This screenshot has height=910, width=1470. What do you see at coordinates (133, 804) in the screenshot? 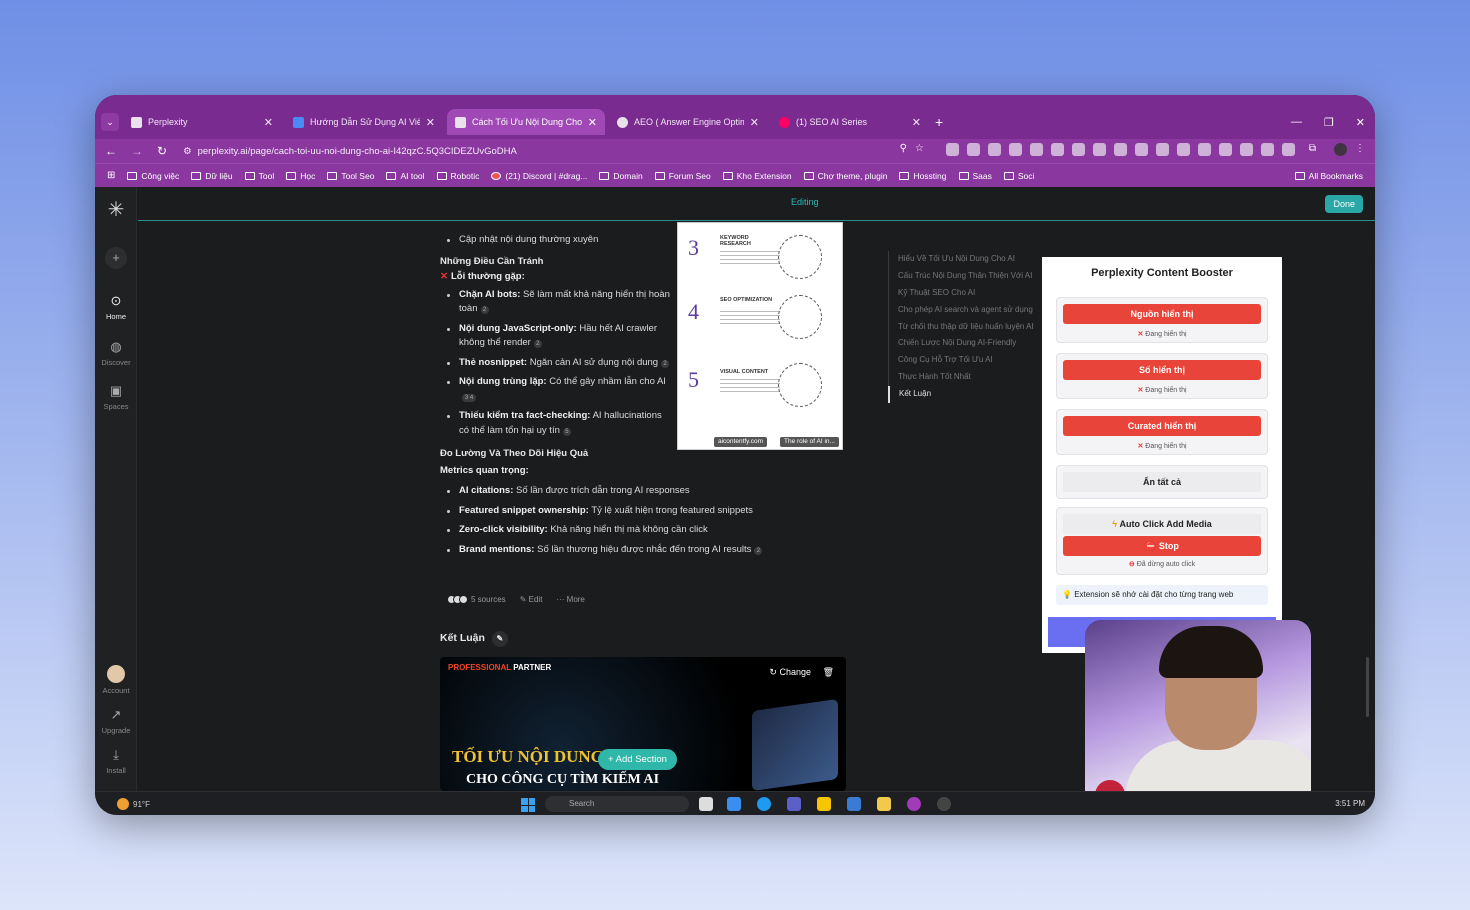
I see `weather-widget: 91°F` at bounding box center [133, 804].